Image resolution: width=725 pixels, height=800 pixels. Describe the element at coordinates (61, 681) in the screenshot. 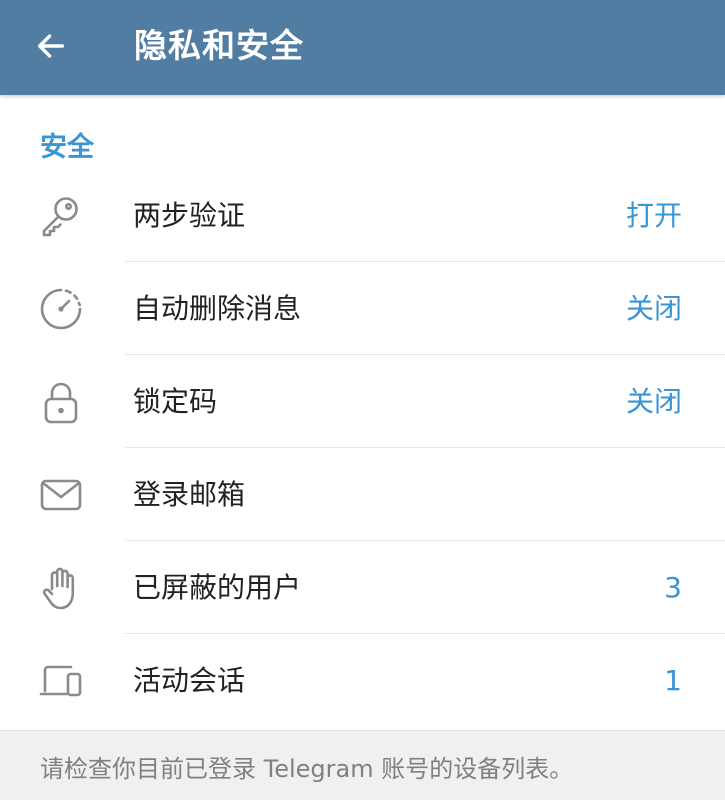

I see `devices-icon` at that location.